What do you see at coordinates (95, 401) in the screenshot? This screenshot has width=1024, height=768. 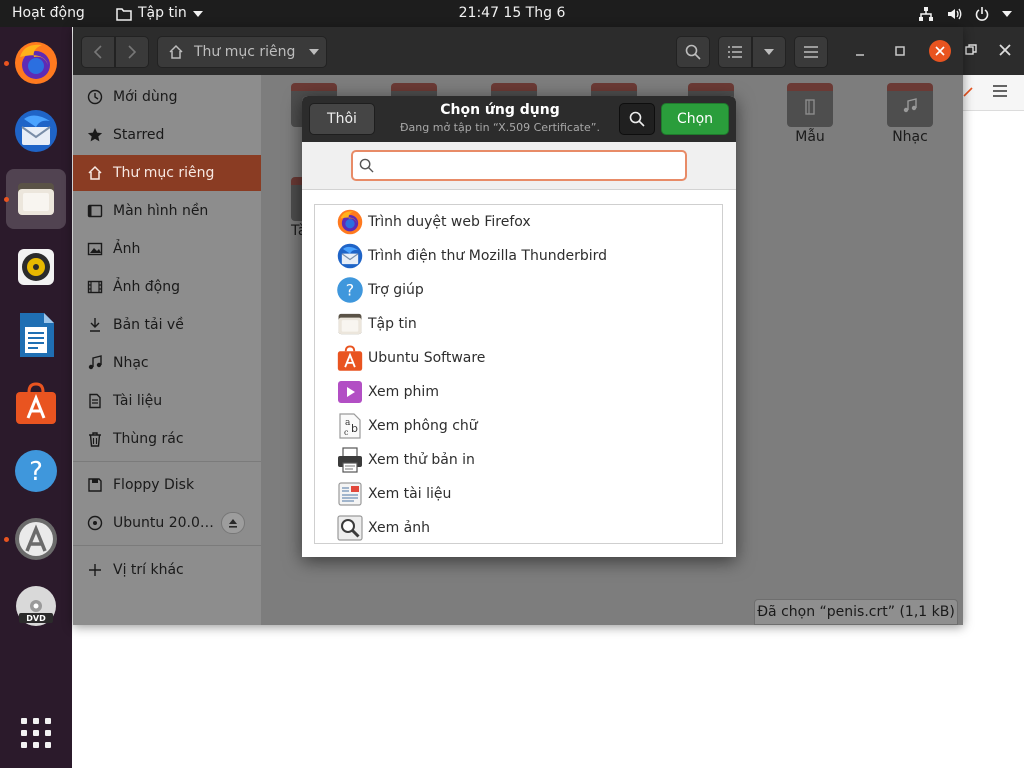 I see `documents-icon` at bounding box center [95, 401].